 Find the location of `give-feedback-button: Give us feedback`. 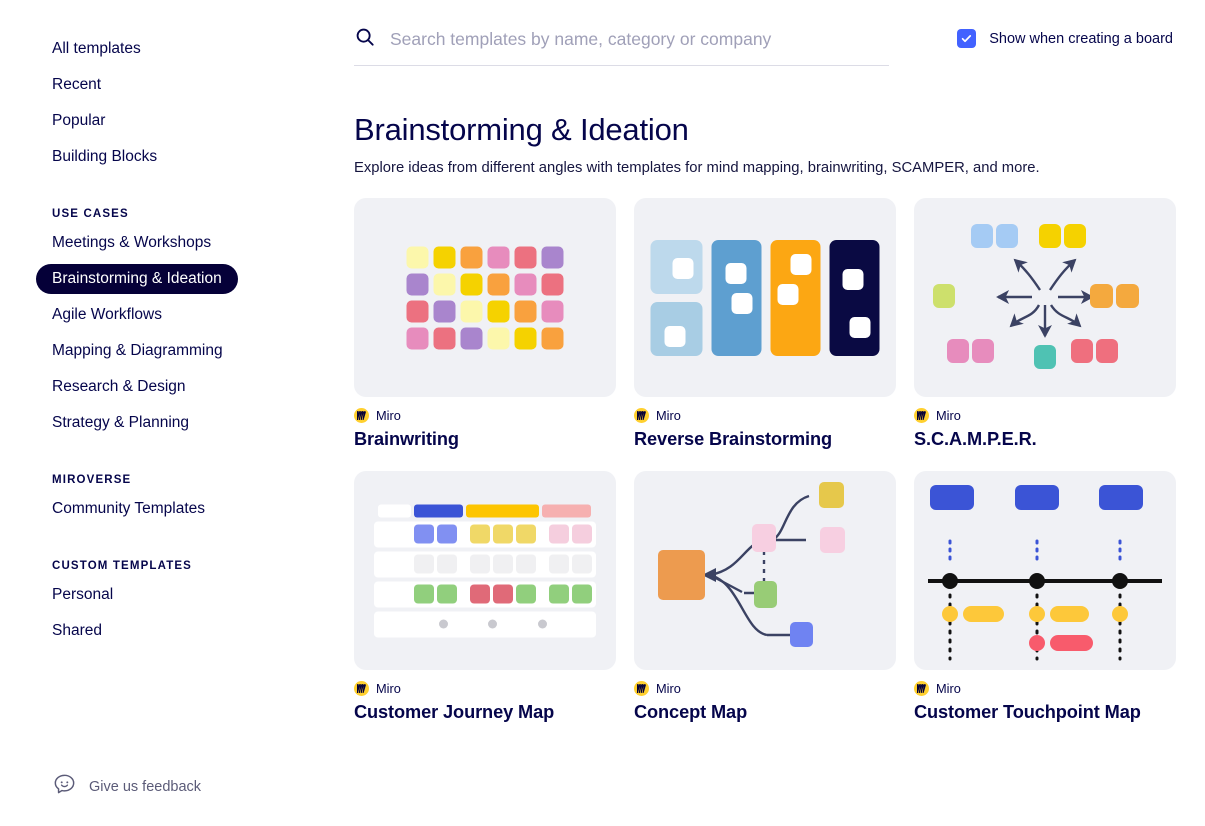

give-feedback-button: Give us feedback is located at coordinates (126, 787).